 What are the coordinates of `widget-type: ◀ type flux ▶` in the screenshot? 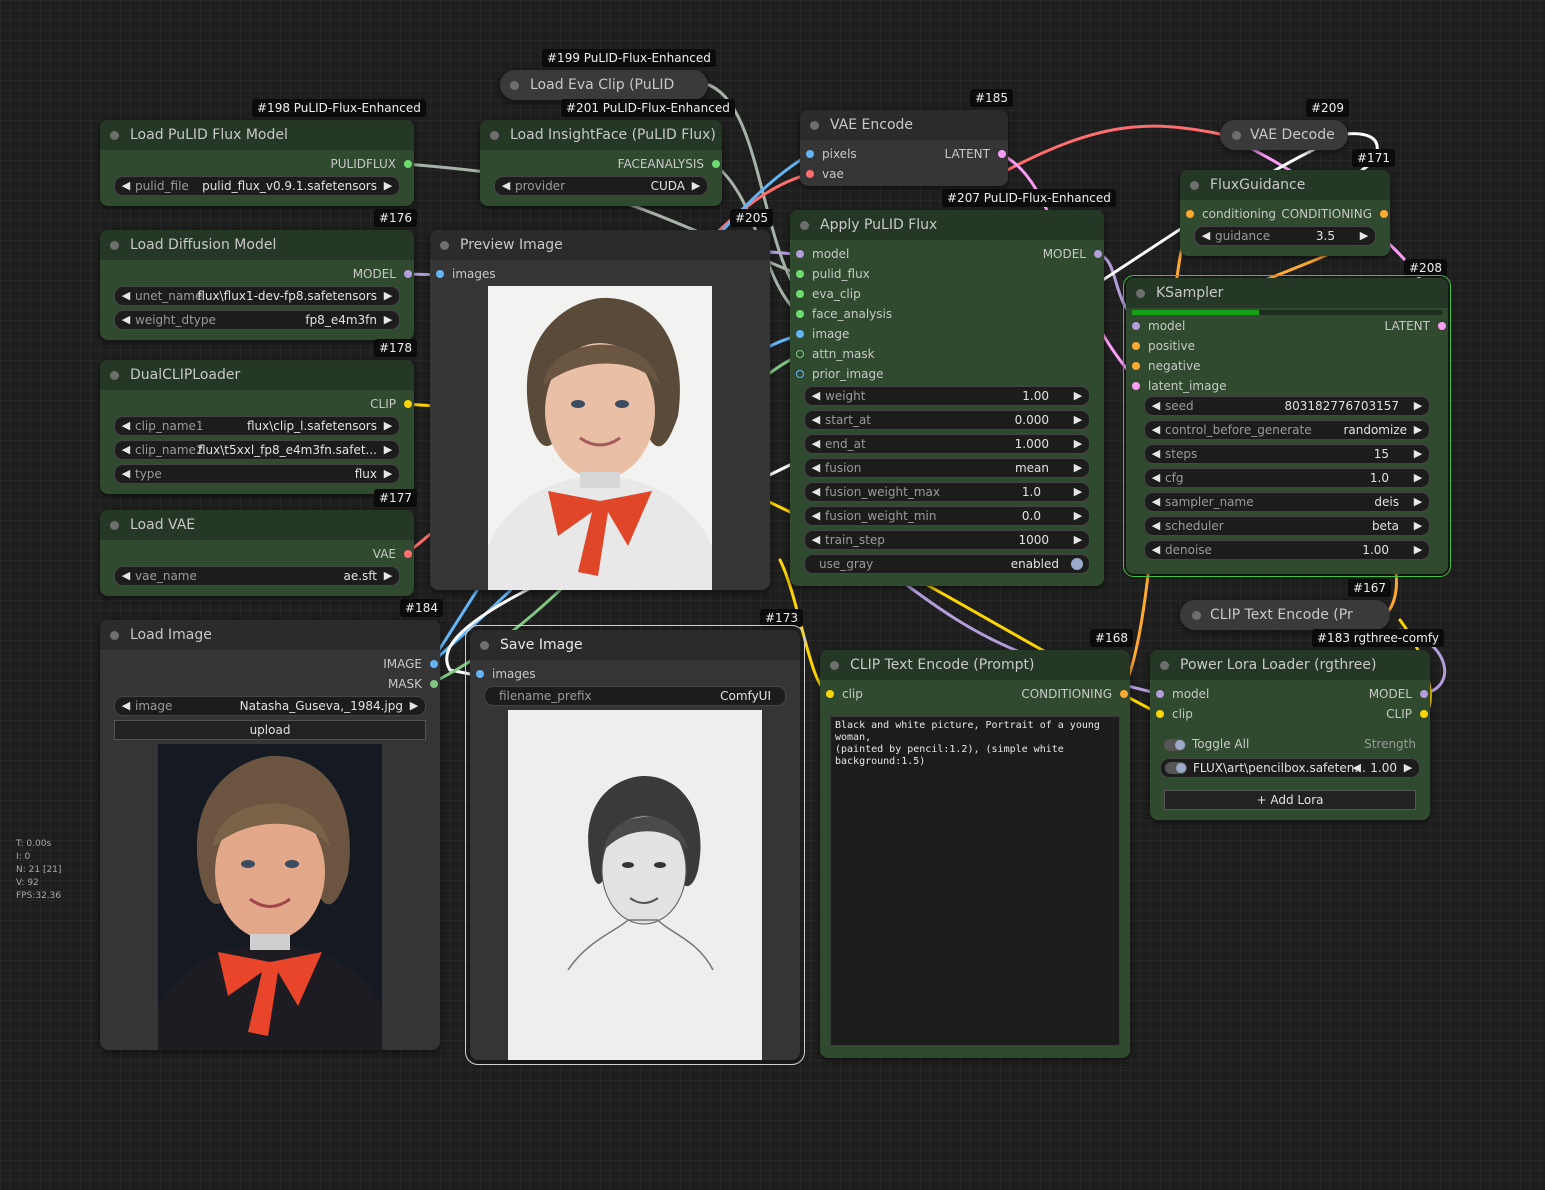 It's located at (257, 474).